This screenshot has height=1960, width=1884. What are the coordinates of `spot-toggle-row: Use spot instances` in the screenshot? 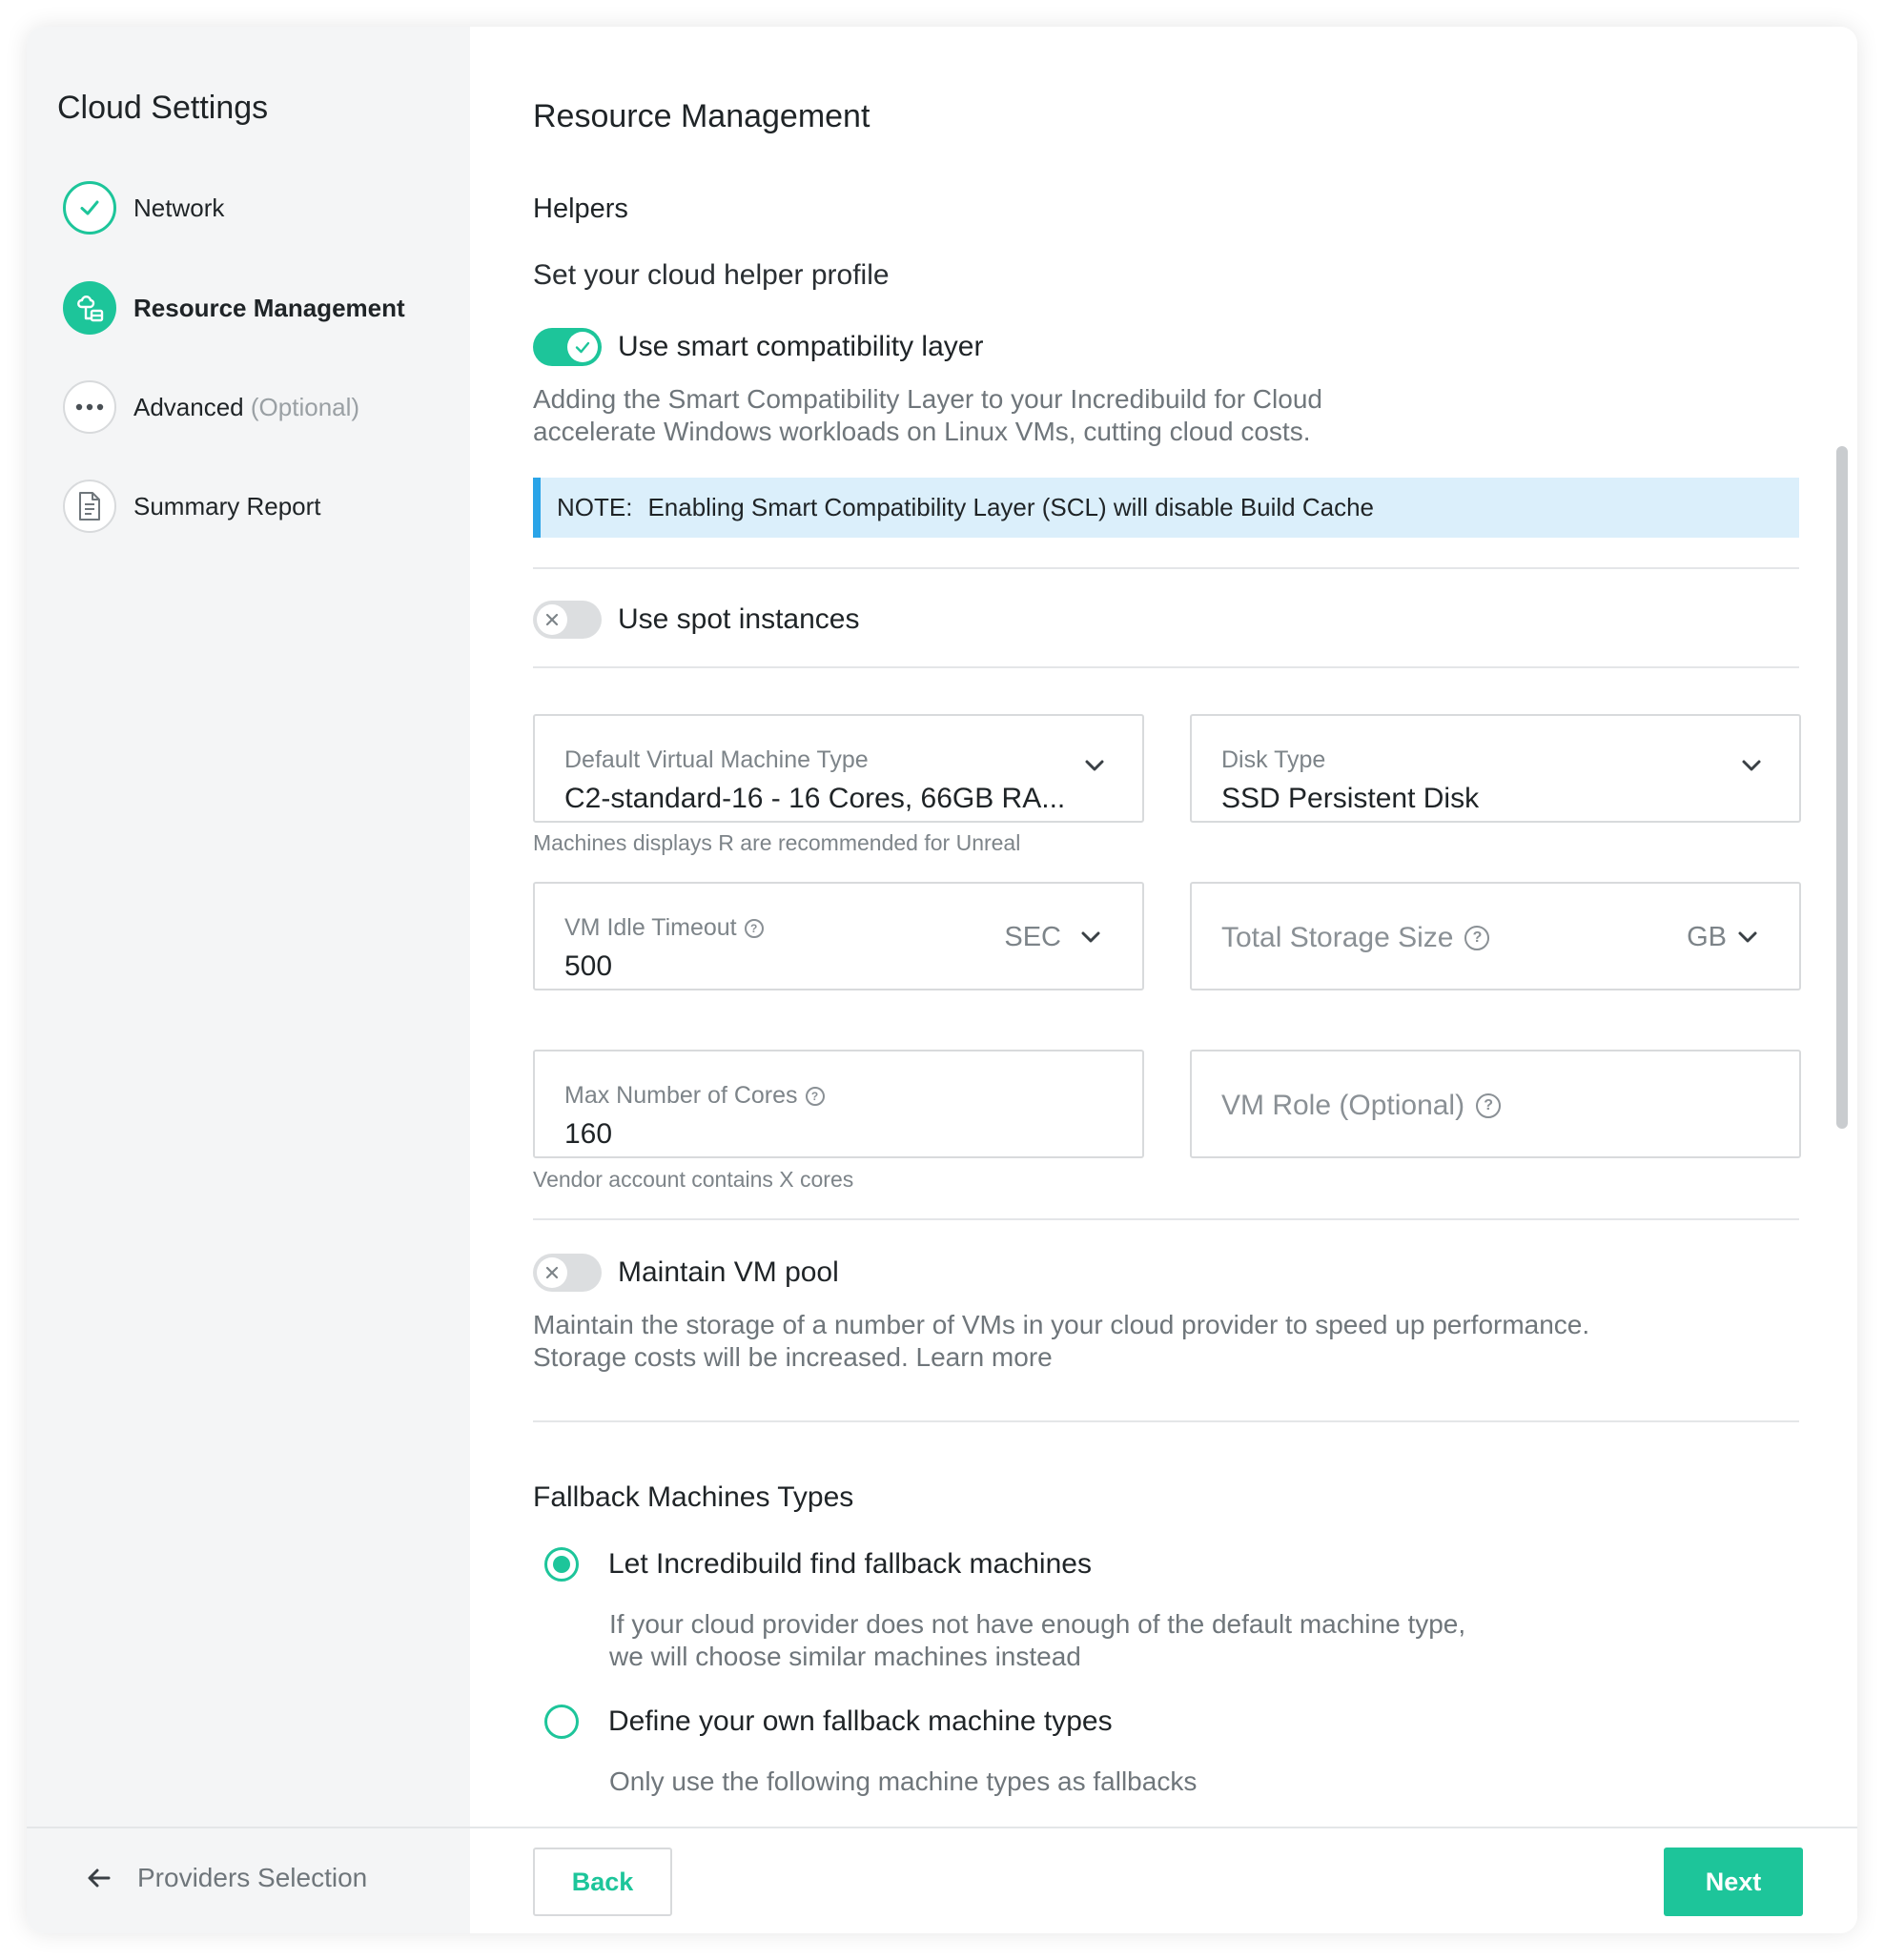 It's located at (696, 620).